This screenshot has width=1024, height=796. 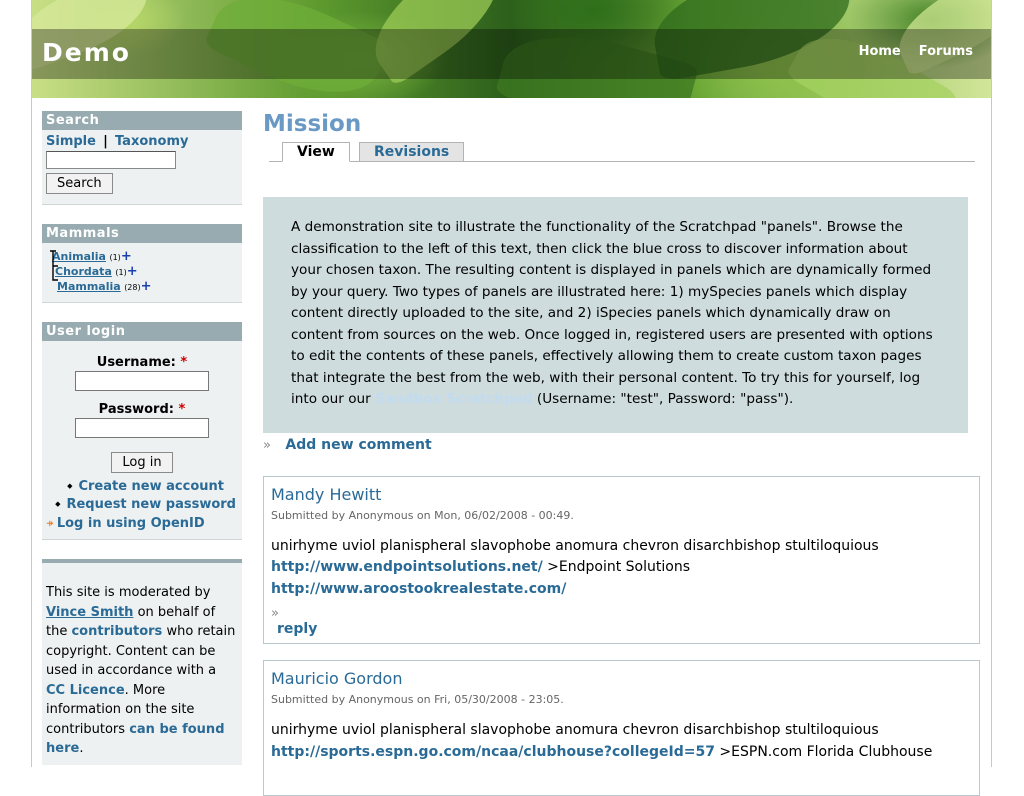 I want to click on site-header: Demo Home Forums, so click(x=511, y=49).